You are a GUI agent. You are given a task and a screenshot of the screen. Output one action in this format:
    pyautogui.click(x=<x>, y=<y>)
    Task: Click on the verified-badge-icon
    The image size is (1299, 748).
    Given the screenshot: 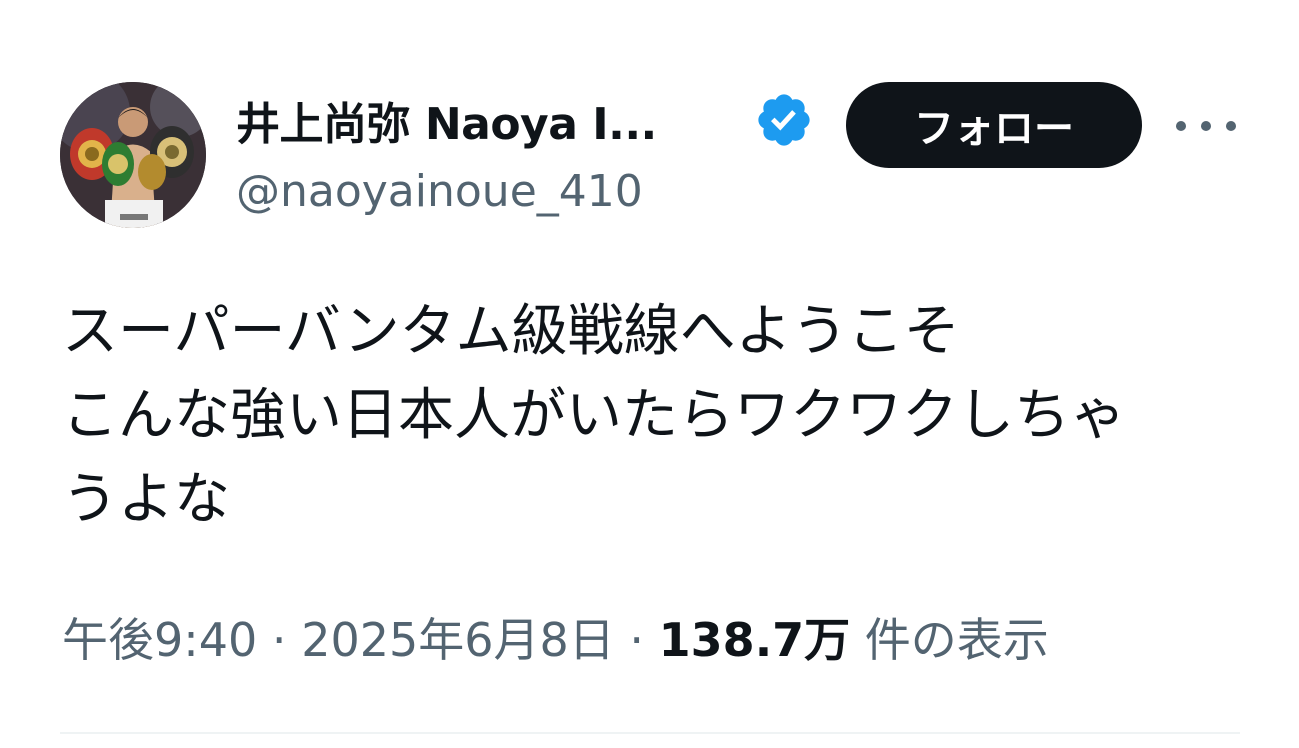 What is the action you would take?
    pyautogui.click(x=784, y=120)
    